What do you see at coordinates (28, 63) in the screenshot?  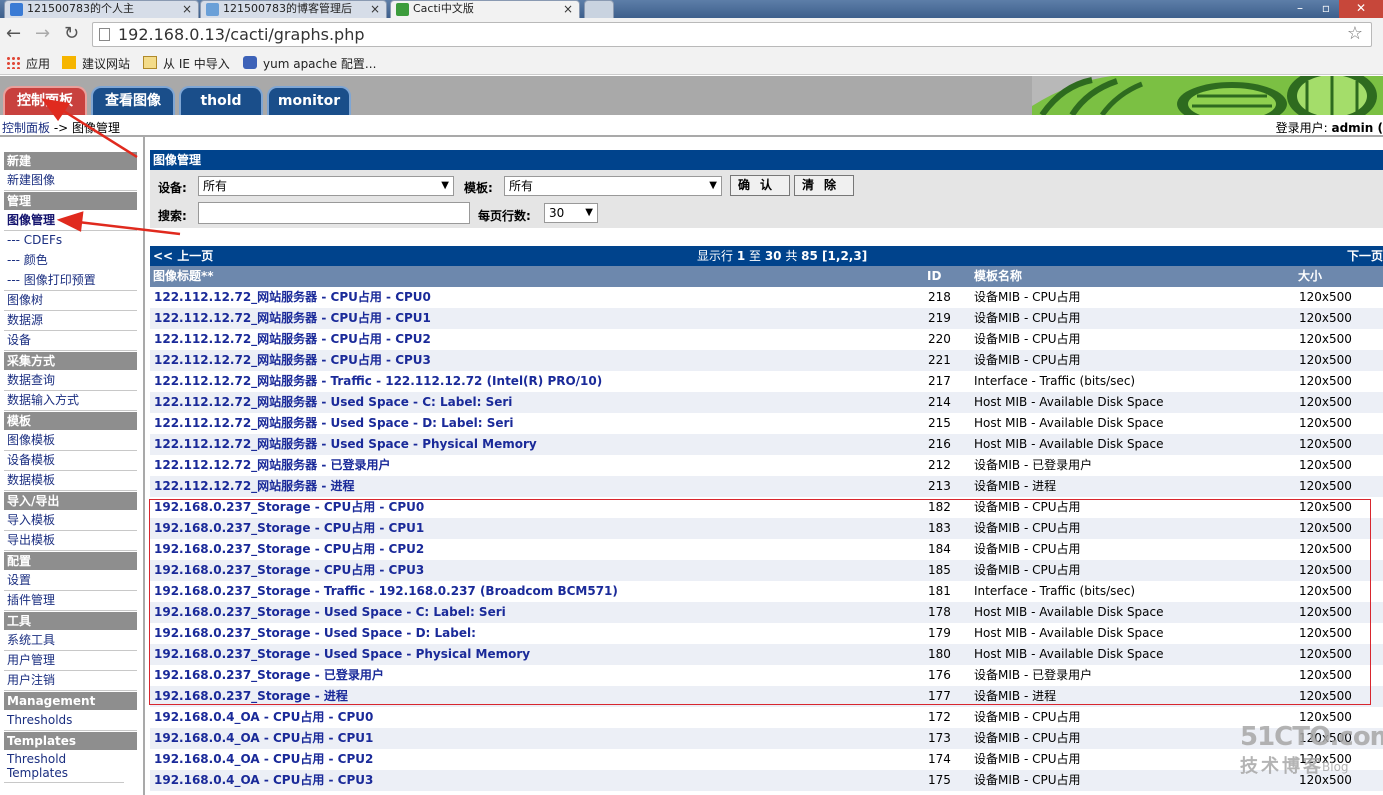 I see `bookmark-apps: 应用` at bounding box center [28, 63].